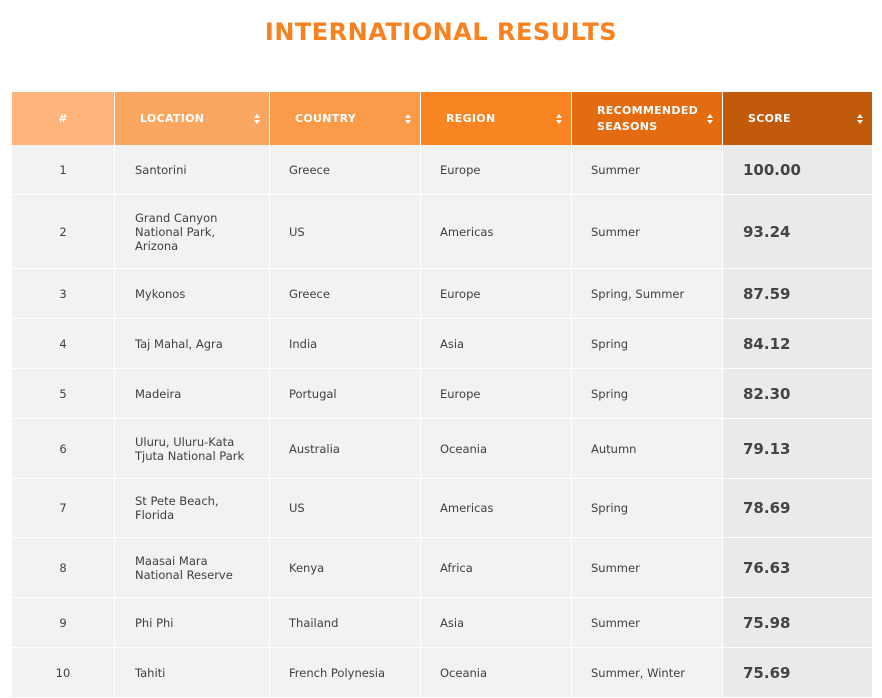 The height and width of the screenshot is (698, 882). Describe the element at coordinates (797, 672) in the screenshot. I see `cell-score: 75.69` at that location.